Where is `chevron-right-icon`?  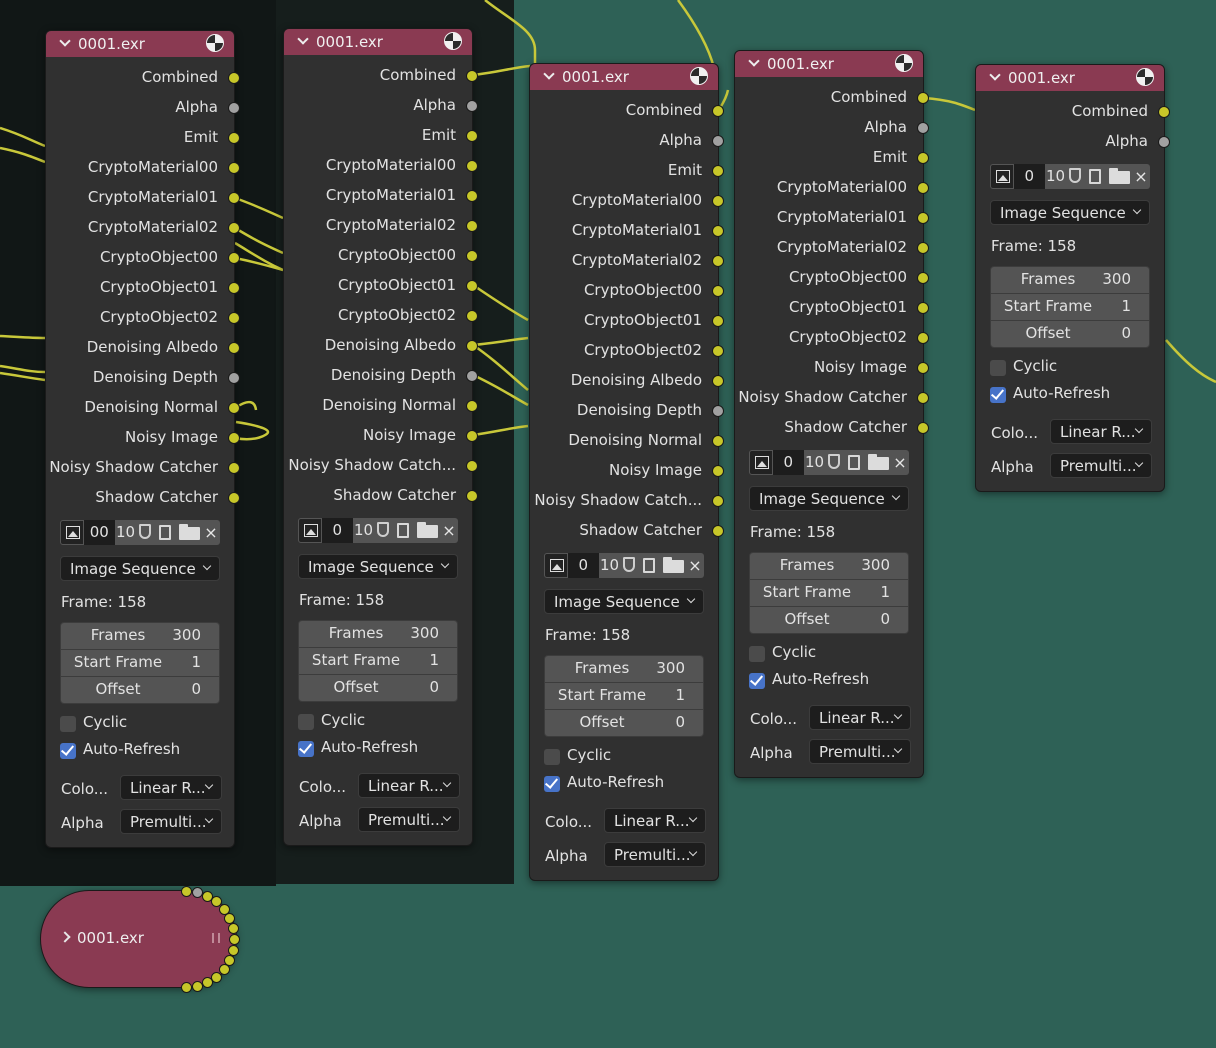
chevron-right-icon is located at coordinates (65, 937).